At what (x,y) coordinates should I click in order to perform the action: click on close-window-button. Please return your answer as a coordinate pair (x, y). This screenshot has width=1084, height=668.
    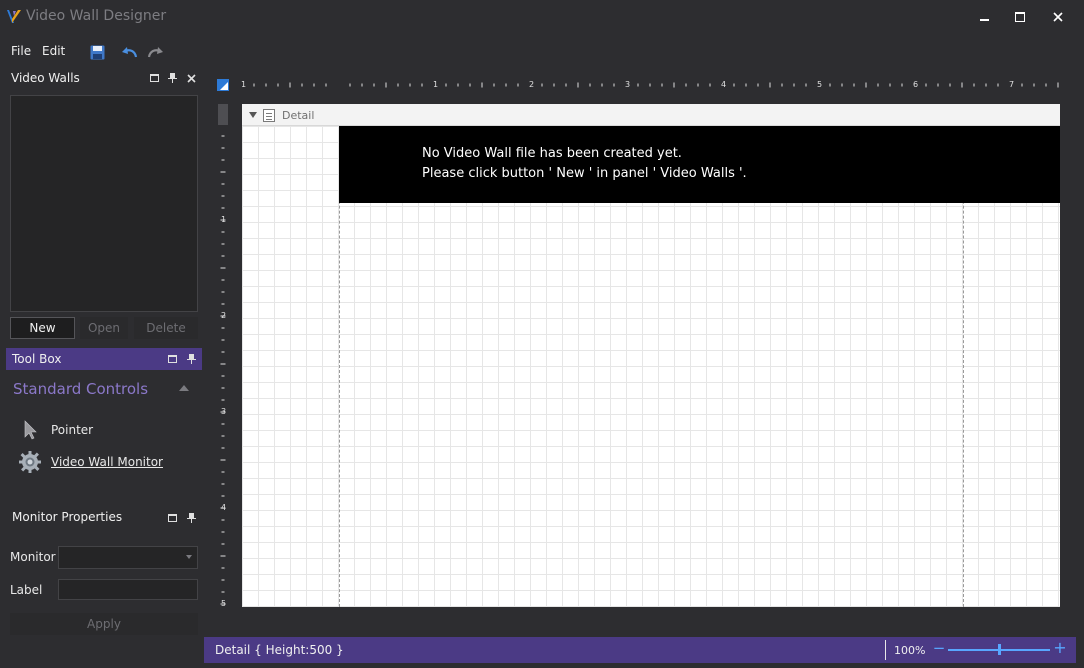
    Looking at the image, I should click on (1058, 17).